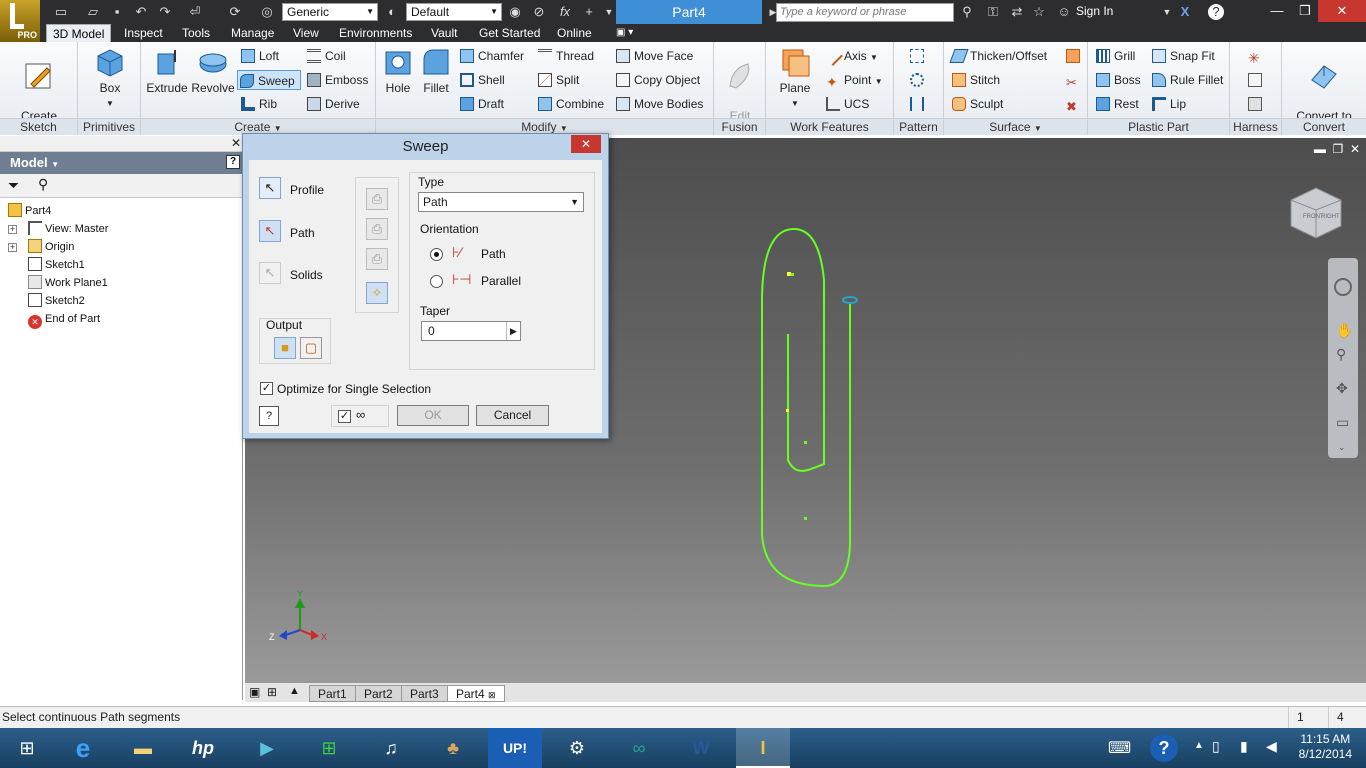  What do you see at coordinates (1117, 80) in the screenshot?
I see `boss-button: Boss` at bounding box center [1117, 80].